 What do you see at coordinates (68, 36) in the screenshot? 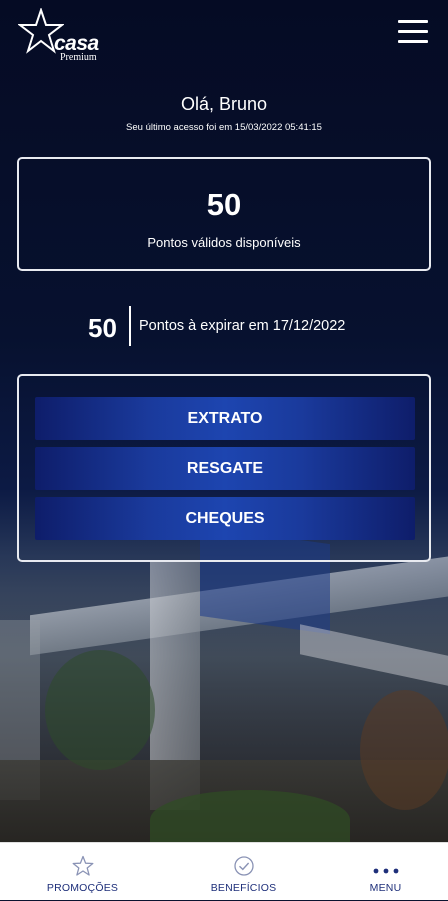
I see `casa-premium-logo: casa Premium` at bounding box center [68, 36].